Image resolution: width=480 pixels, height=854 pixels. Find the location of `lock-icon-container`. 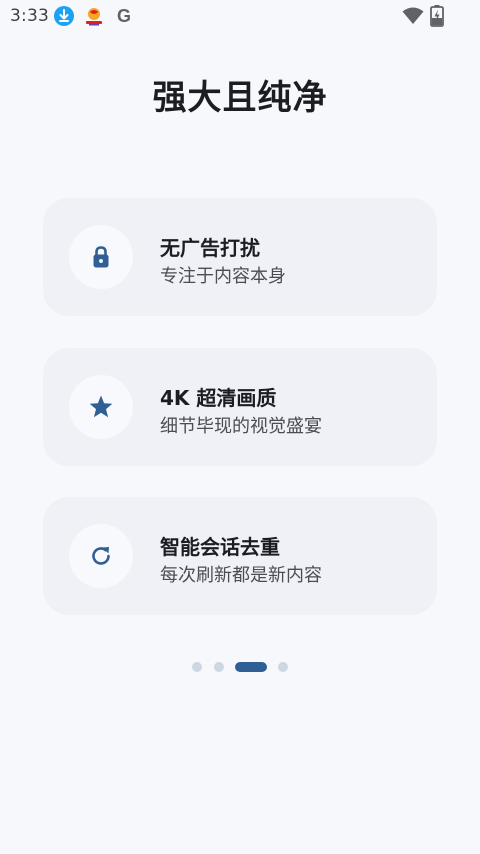

lock-icon-container is located at coordinates (101, 257).